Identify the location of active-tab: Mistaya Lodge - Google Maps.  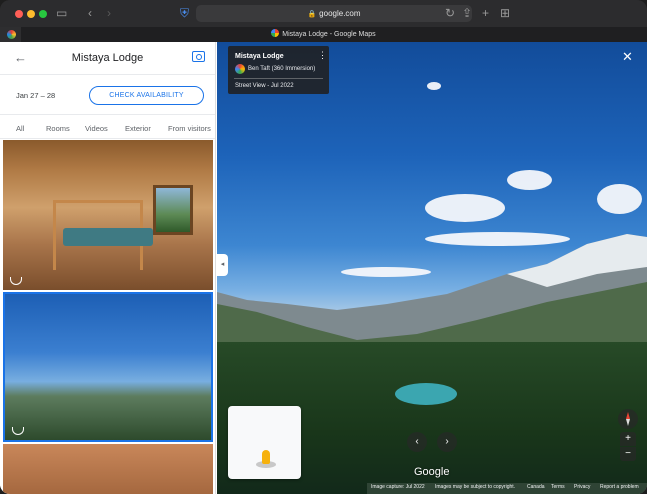
(323, 34).